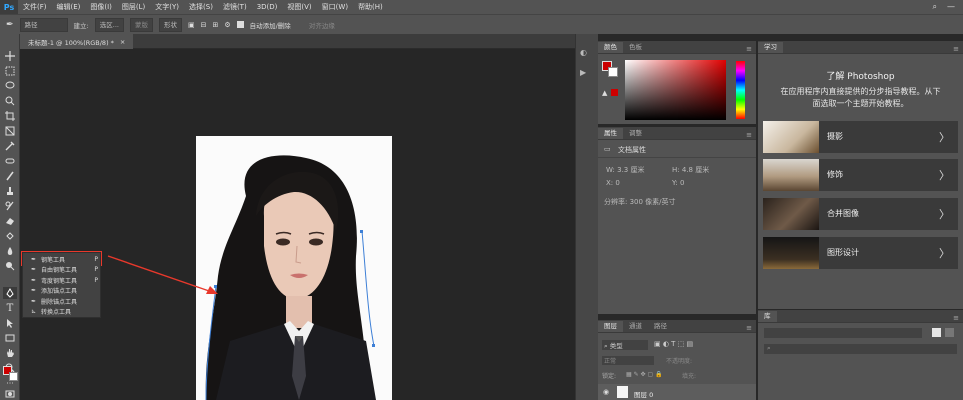  What do you see at coordinates (370, 7) in the screenshot?
I see `menu-help: 帮助(H)` at bounding box center [370, 7].